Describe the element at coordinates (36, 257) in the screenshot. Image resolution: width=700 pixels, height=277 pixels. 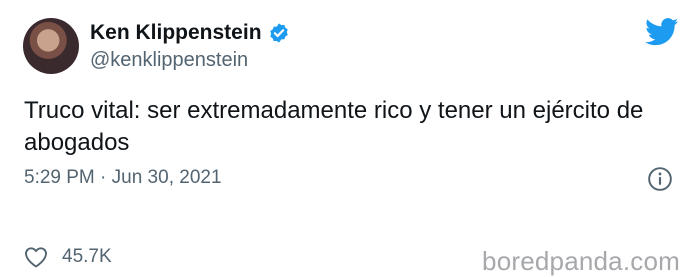
I see `heart-icon` at that location.